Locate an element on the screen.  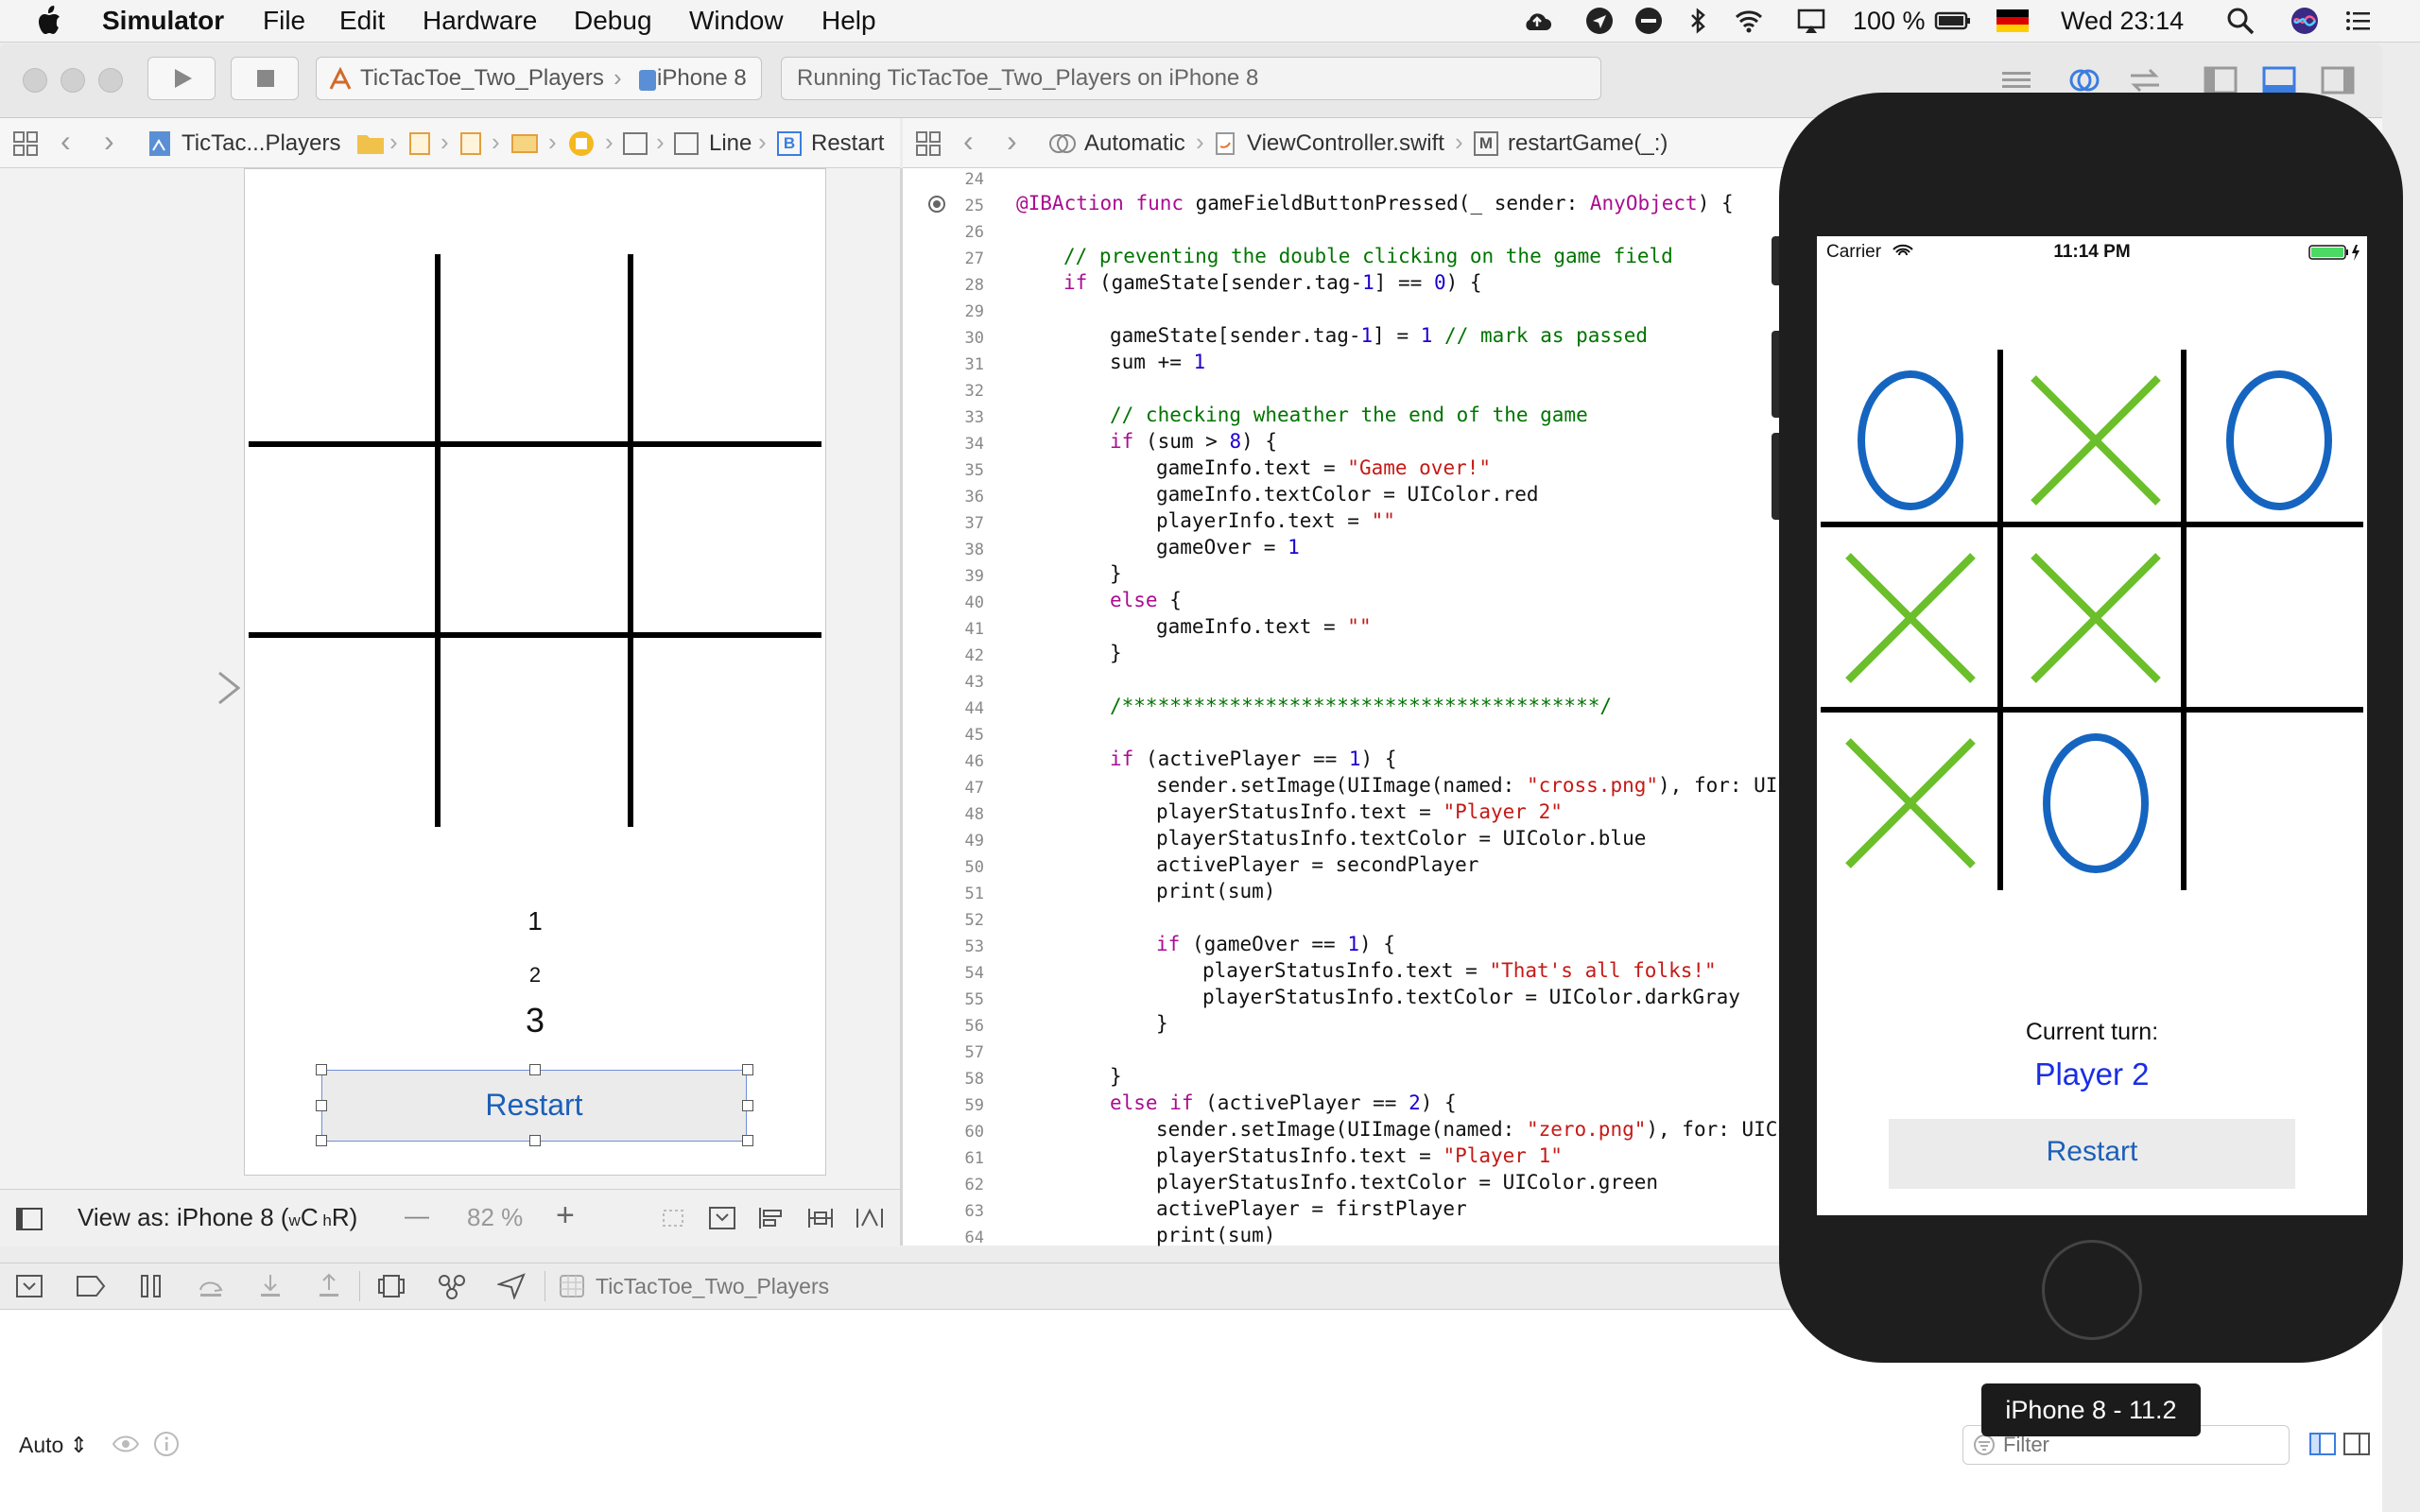
cloud-upload-icon is located at coordinates (1537, 21).